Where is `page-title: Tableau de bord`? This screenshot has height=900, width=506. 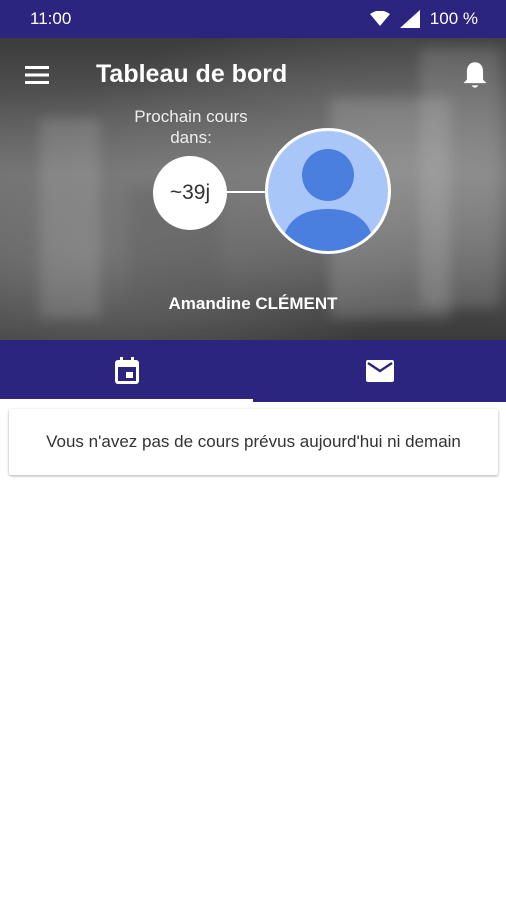 page-title: Tableau de bord is located at coordinates (192, 74).